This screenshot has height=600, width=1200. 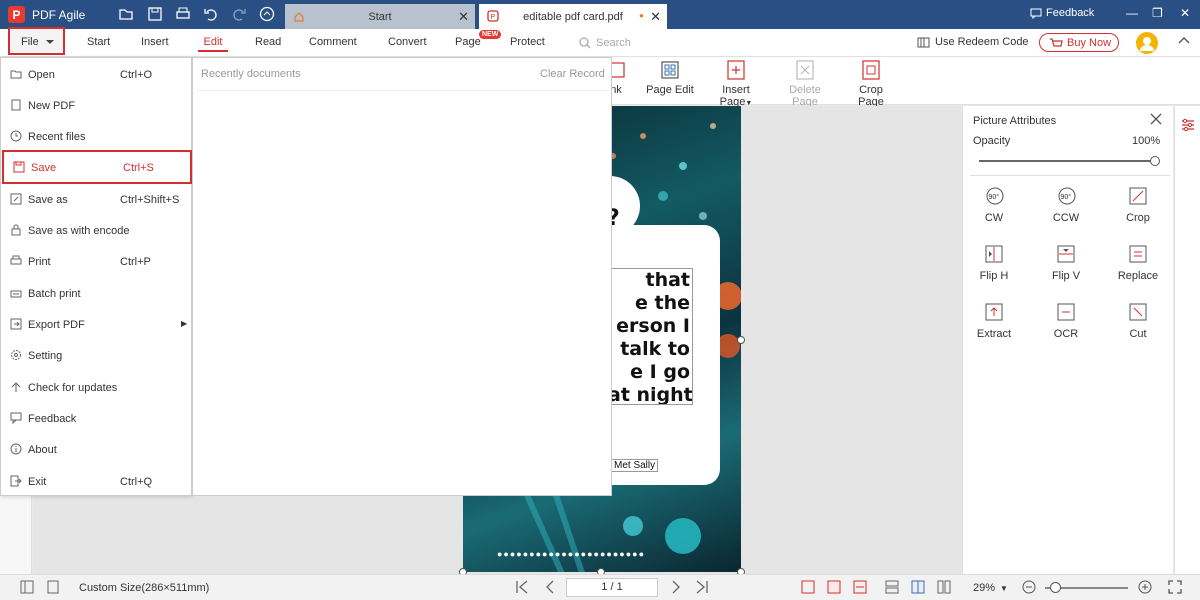 What do you see at coordinates (267, 14) in the screenshot?
I see `home-icon` at bounding box center [267, 14].